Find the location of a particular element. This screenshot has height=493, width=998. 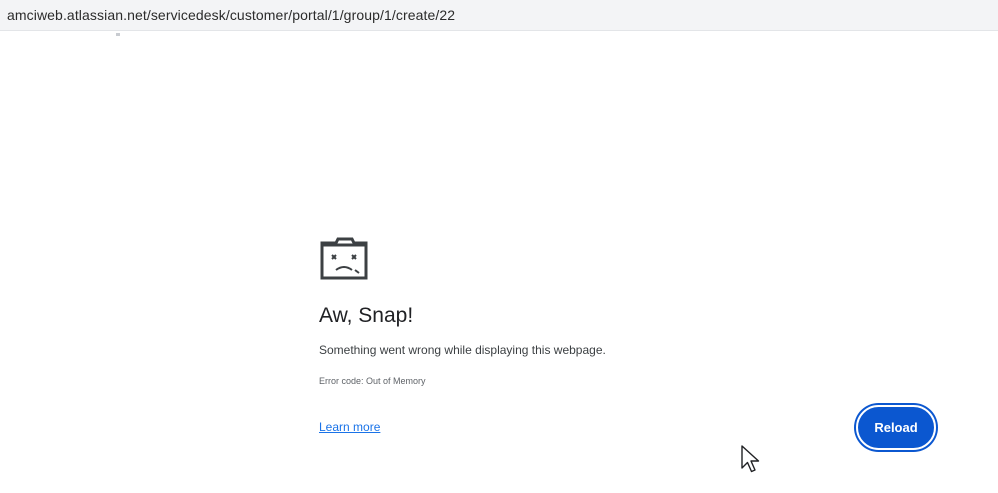

learn-more-link: Learn more is located at coordinates (349, 427).